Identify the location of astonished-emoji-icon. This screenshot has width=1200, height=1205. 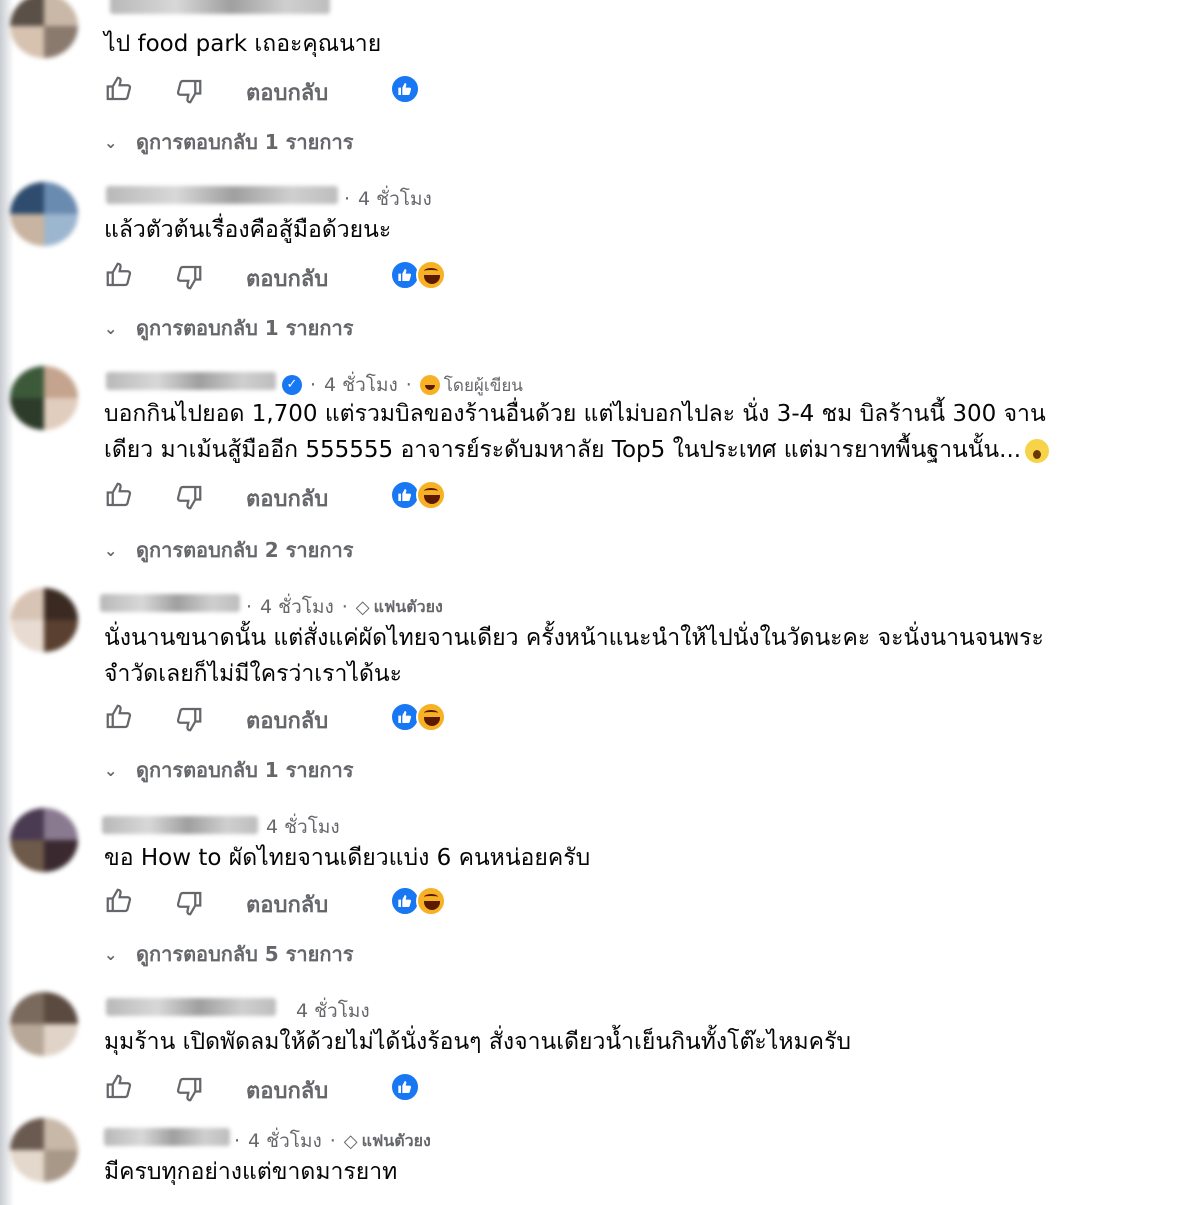
(1037, 450).